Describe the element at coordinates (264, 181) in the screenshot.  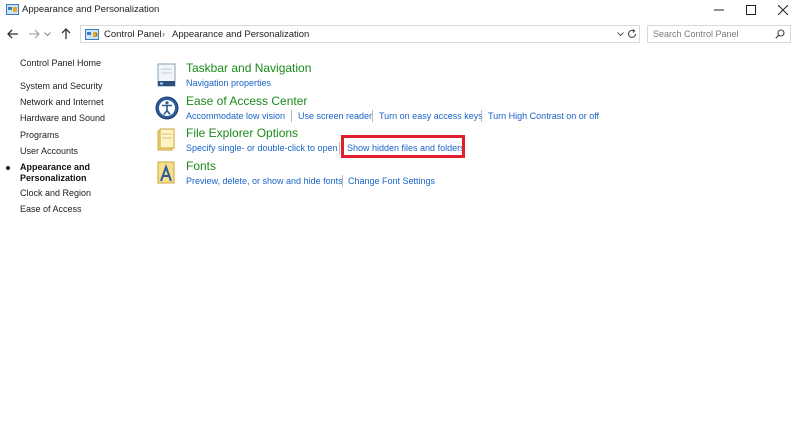
I see `link-preview-fonts: Preview, delete, or show and hide fonts` at that location.